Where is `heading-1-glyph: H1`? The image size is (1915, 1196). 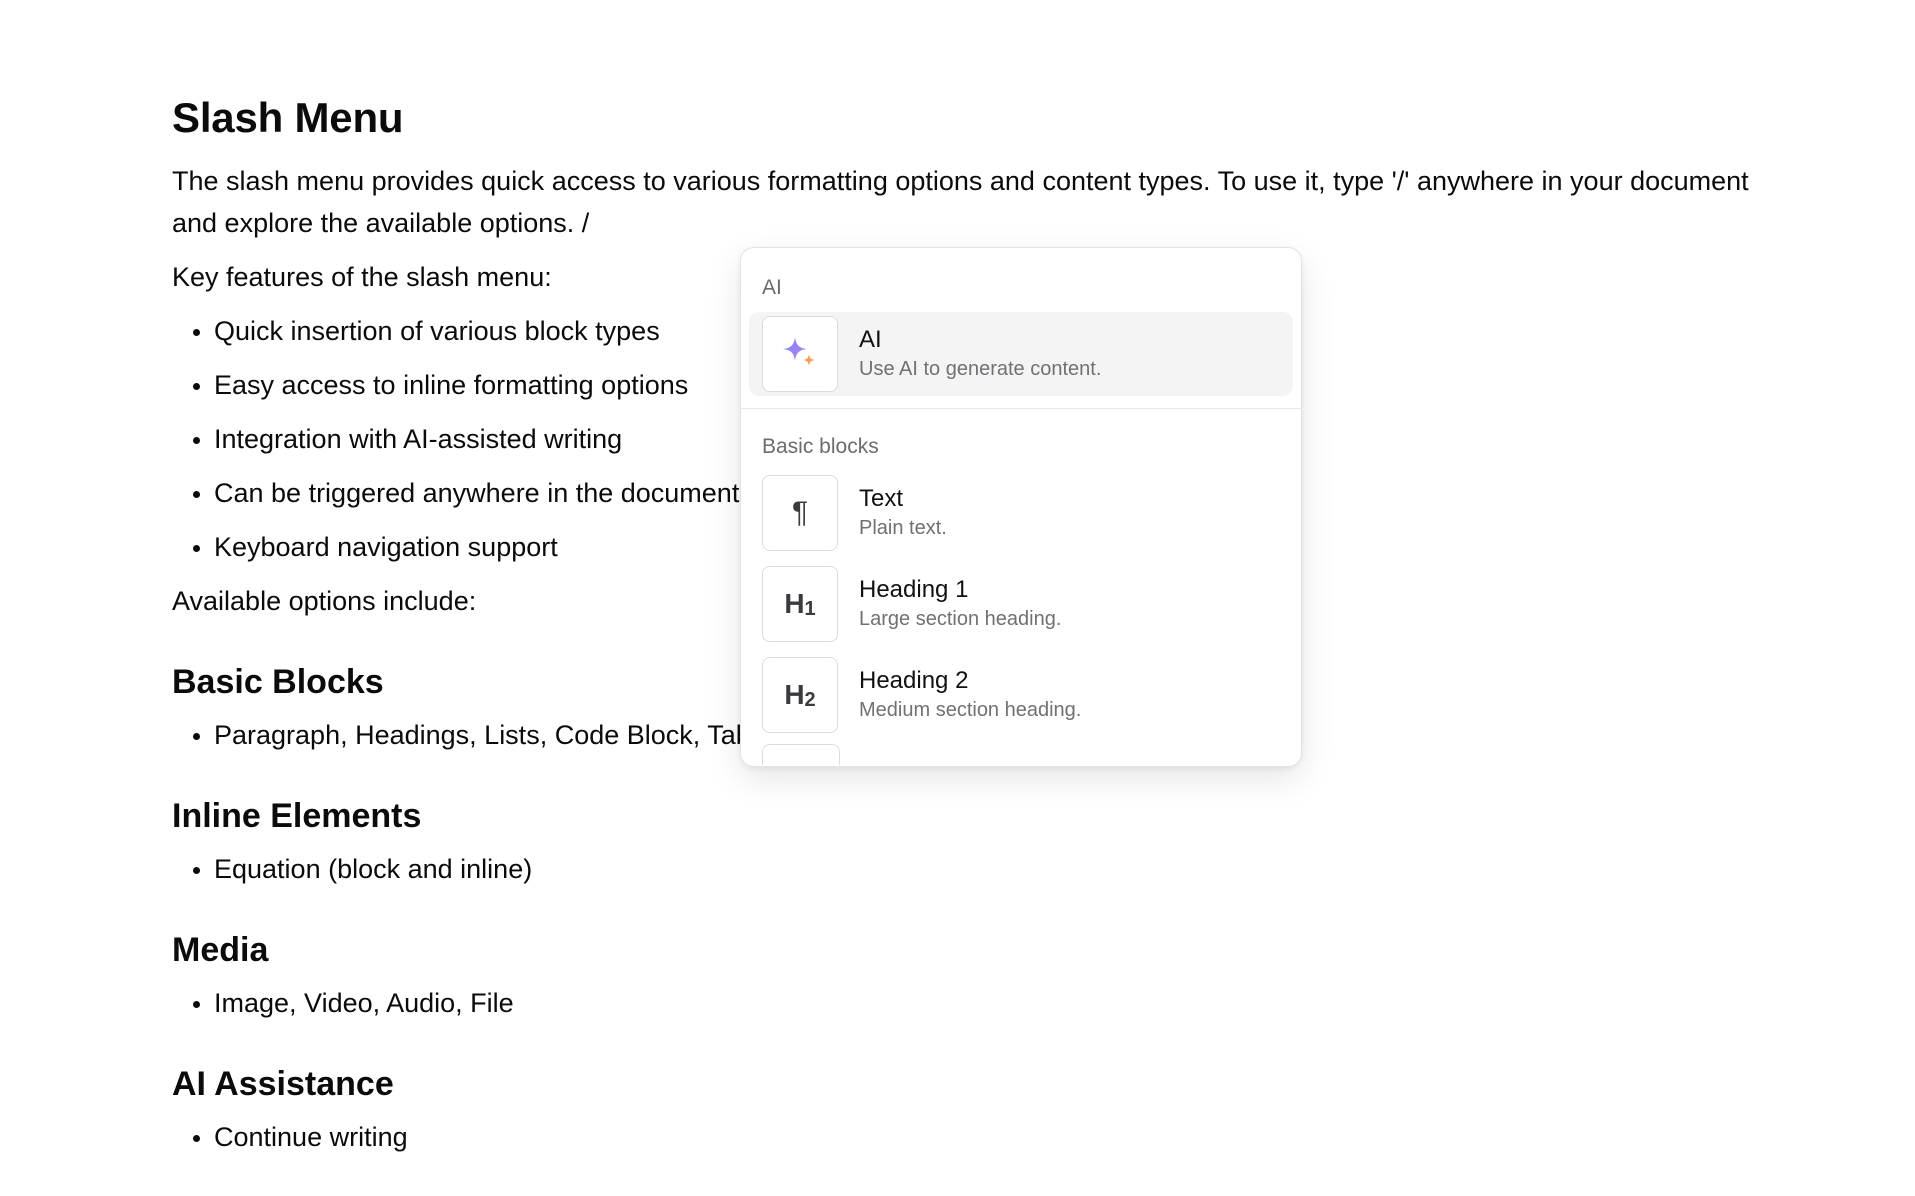
heading-1-glyph: H1 is located at coordinates (800, 603).